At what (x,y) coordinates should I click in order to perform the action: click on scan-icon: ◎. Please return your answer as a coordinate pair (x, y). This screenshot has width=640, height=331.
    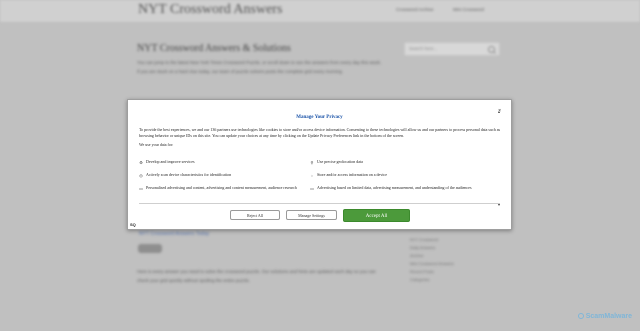
    Looking at the image, I should click on (141, 175).